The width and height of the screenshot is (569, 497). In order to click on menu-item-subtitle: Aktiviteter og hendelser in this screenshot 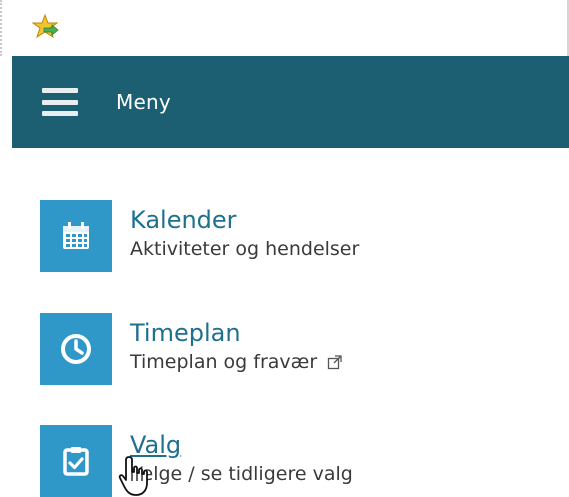, I will do `click(244, 249)`.